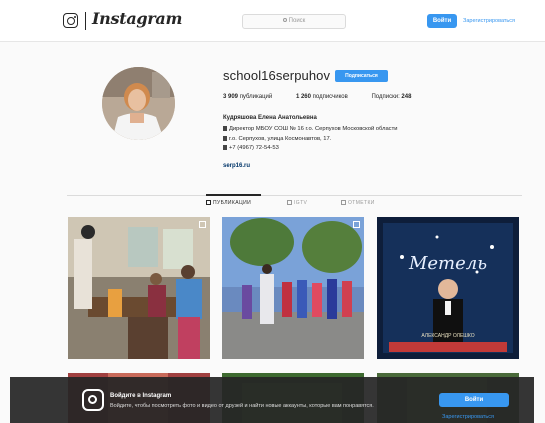 This screenshot has height=423, width=545. Describe the element at coordinates (225, 138) in the screenshot. I see `location-pin-icon` at that location.